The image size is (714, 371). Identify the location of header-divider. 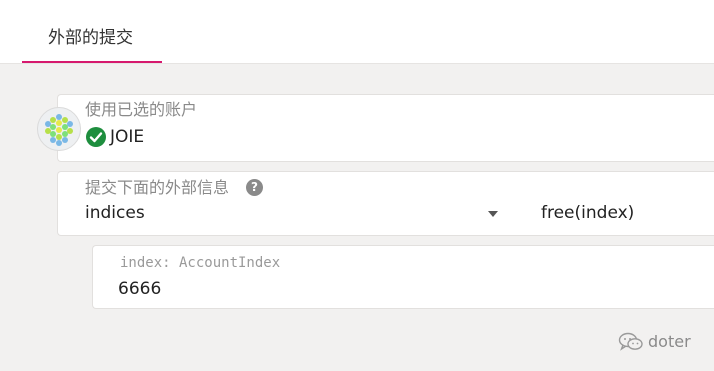
(357, 63).